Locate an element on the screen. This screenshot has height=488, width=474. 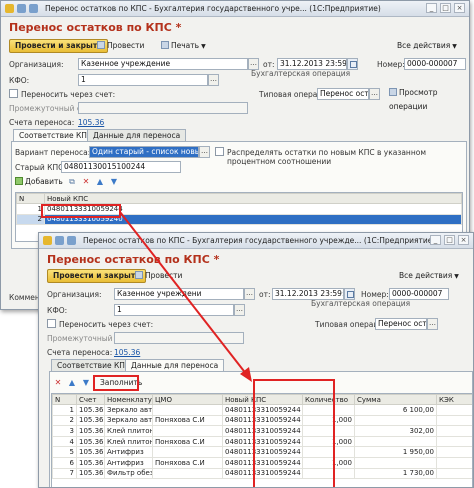
column-header-kek: КЭК is located at coordinates (454, 399).